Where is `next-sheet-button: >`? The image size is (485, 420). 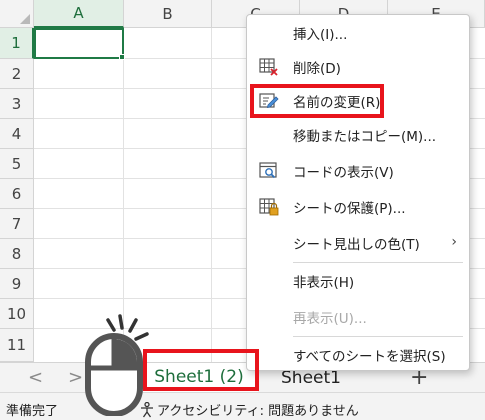 next-sheet-button: > is located at coordinates (75, 377).